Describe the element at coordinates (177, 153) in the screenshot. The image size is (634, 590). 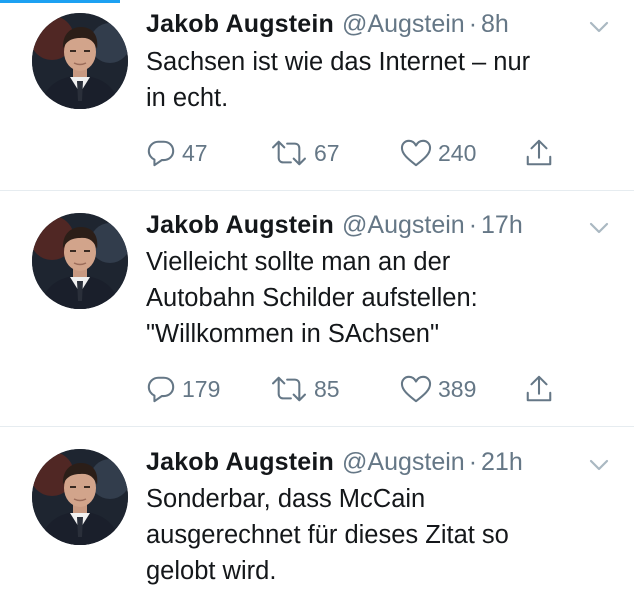
I see `reply-button: 47` at that location.